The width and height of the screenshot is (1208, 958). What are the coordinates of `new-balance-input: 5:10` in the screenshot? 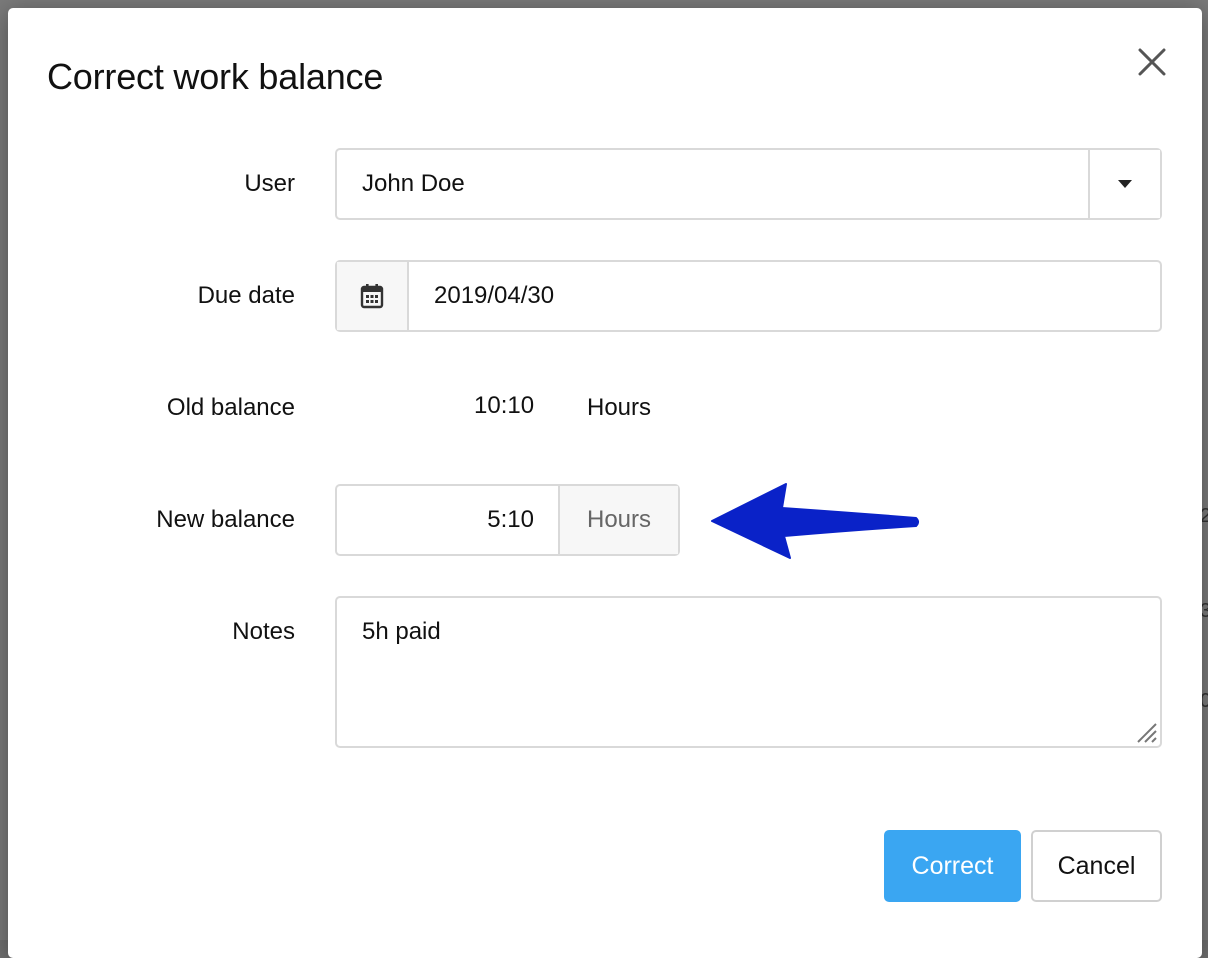 It's located at (447, 520).